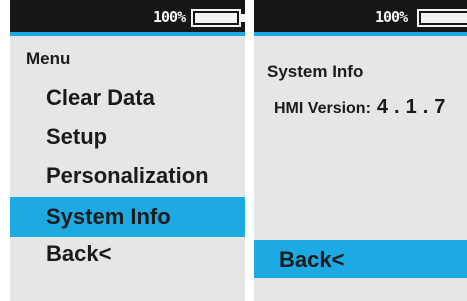 The image size is (467, 301). I want to click on menu-item-setup: Setup, so click(127, 137).